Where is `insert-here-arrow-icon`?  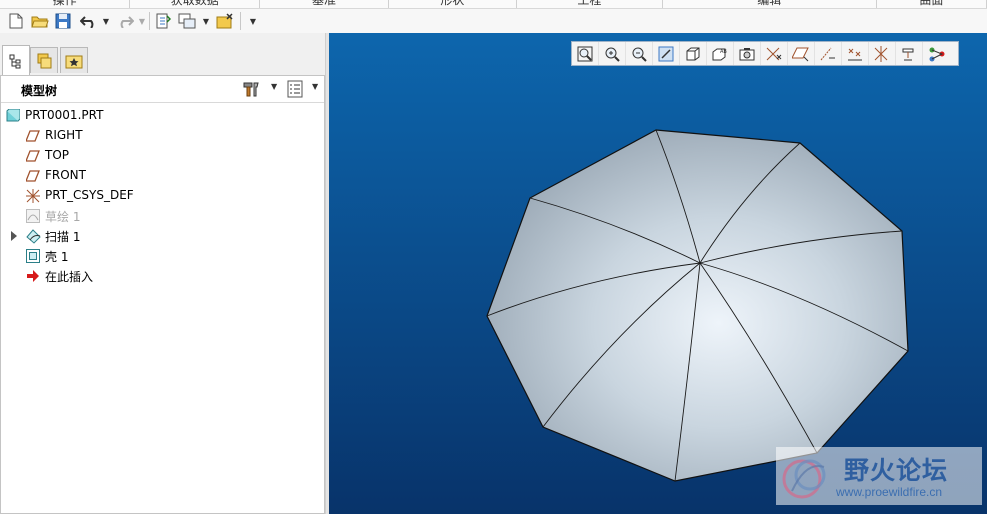
insert-here-arrow-icon is located at coordinates (33, 276).